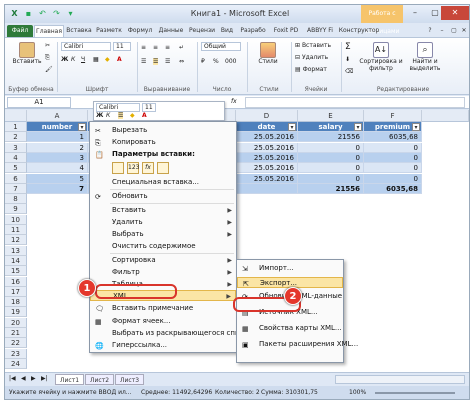 The image size is (474, 408). Describe the element at coordinates (357, 392) in the screenshot. I see `zoom-level: 100%` at that location.